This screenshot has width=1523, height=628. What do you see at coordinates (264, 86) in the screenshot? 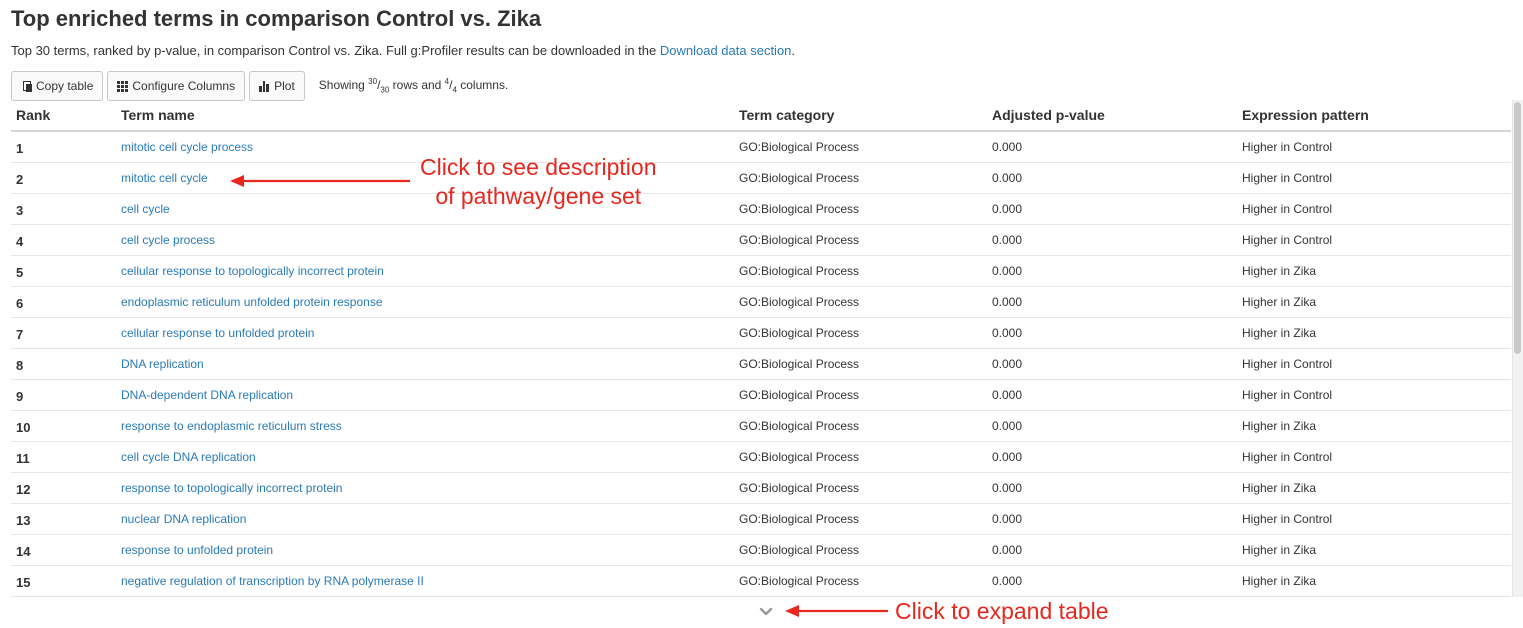
I see `bar-chart-icon` at bounding box center [264, 86].